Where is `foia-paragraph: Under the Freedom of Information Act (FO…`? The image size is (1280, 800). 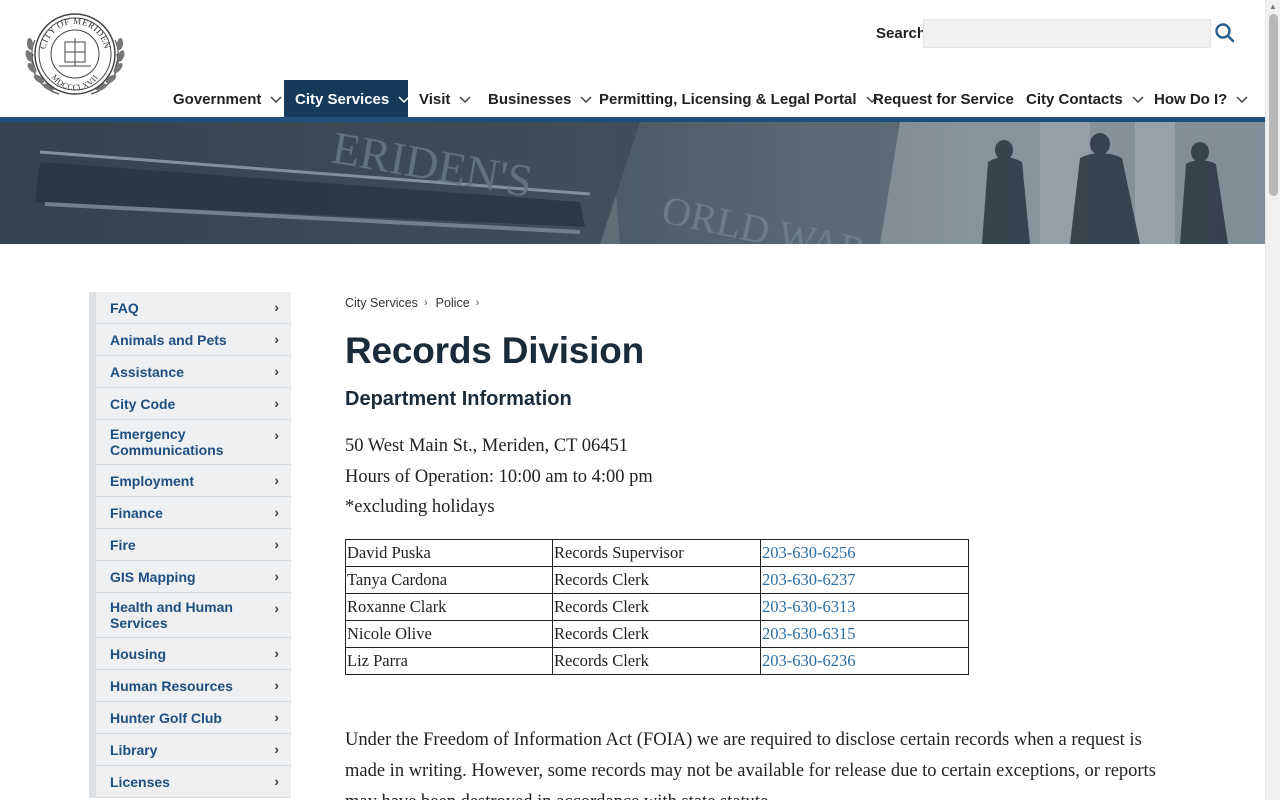 foia-paragraph: Under the Freedom of Information Act (FO… is located at coordinates (750, 764).